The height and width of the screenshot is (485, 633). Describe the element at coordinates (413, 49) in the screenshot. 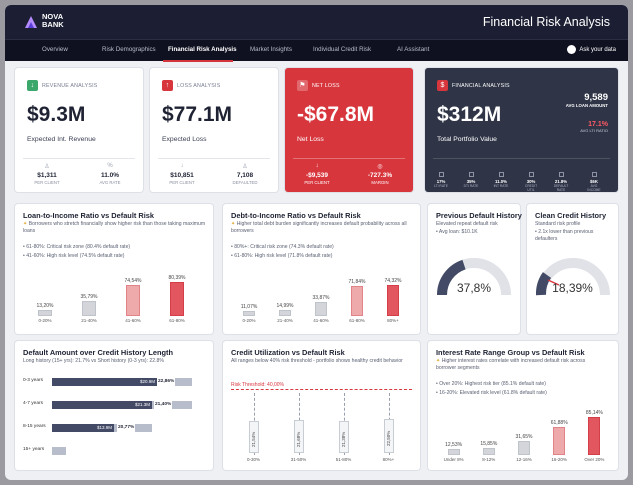

I see `tab-ai-assistant: AI Assistant` at that location.